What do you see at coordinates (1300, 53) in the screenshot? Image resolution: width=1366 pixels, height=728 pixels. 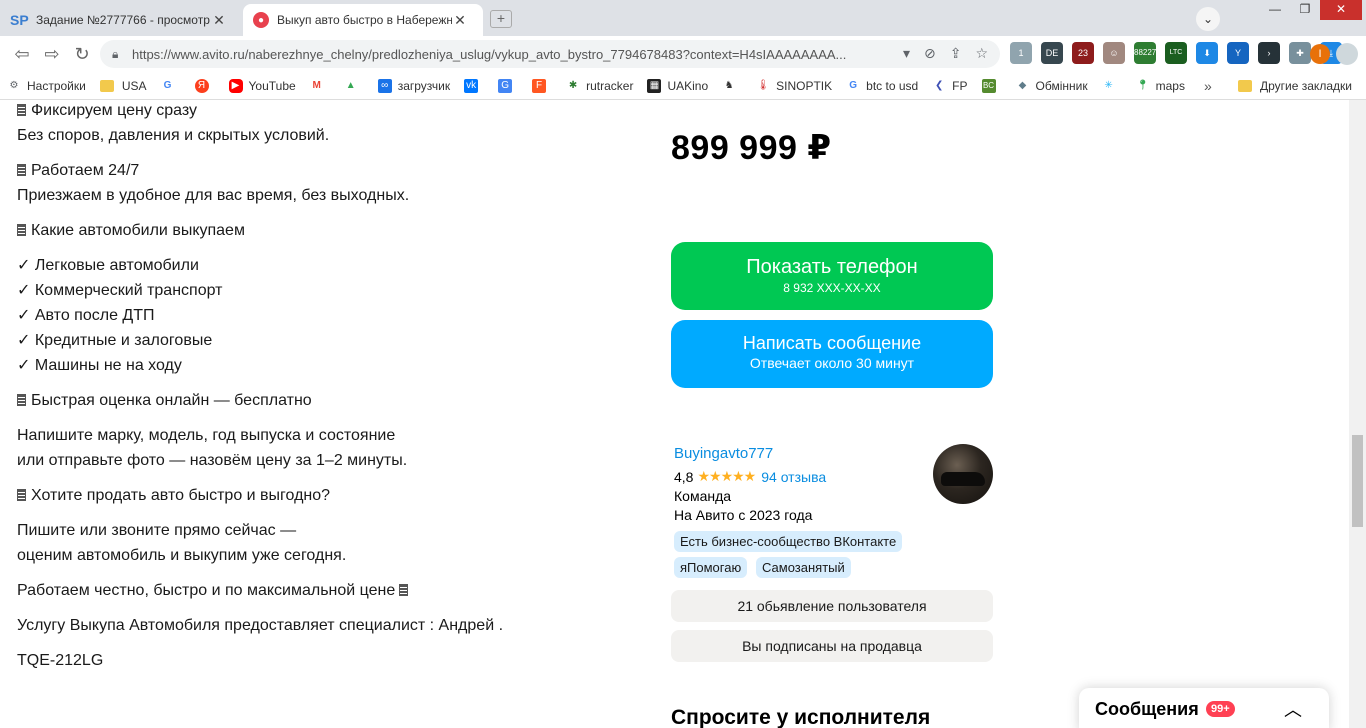 I see `puzzle-icon: ✚` at bounding box center [1300, 53].